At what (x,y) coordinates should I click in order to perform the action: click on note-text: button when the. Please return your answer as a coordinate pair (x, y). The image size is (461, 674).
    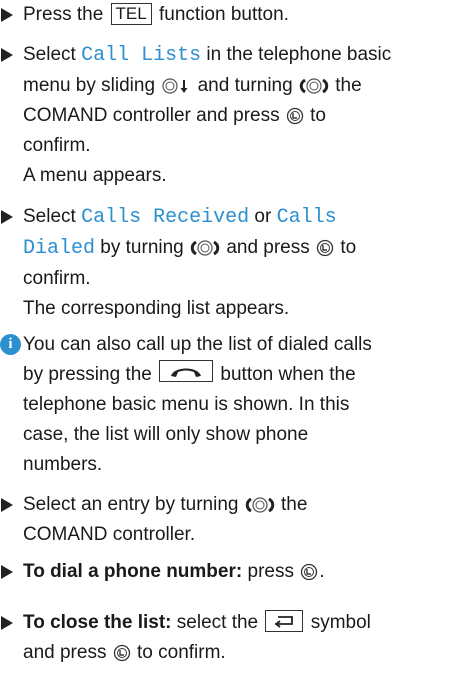
    Looking at the image, I should click on (288, 374).